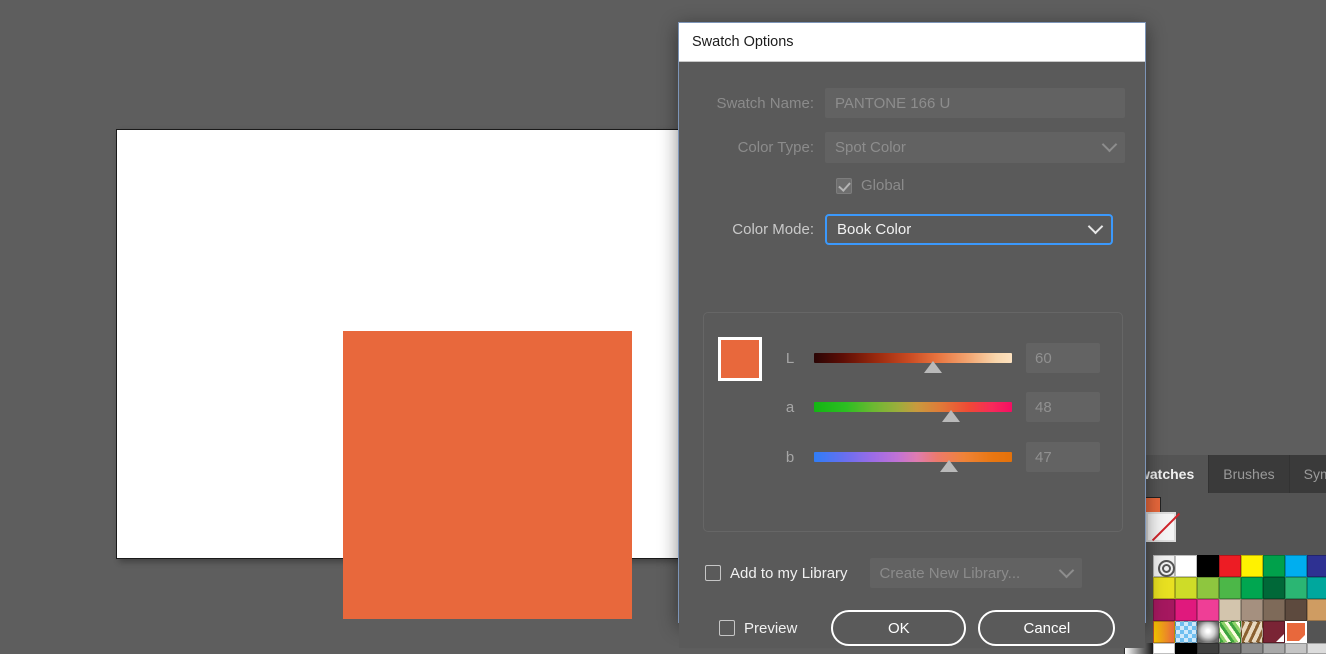 The height and width of the screenshot is (654, 1326). I want to click on orange-rectangle-shape, so click(487, 475).